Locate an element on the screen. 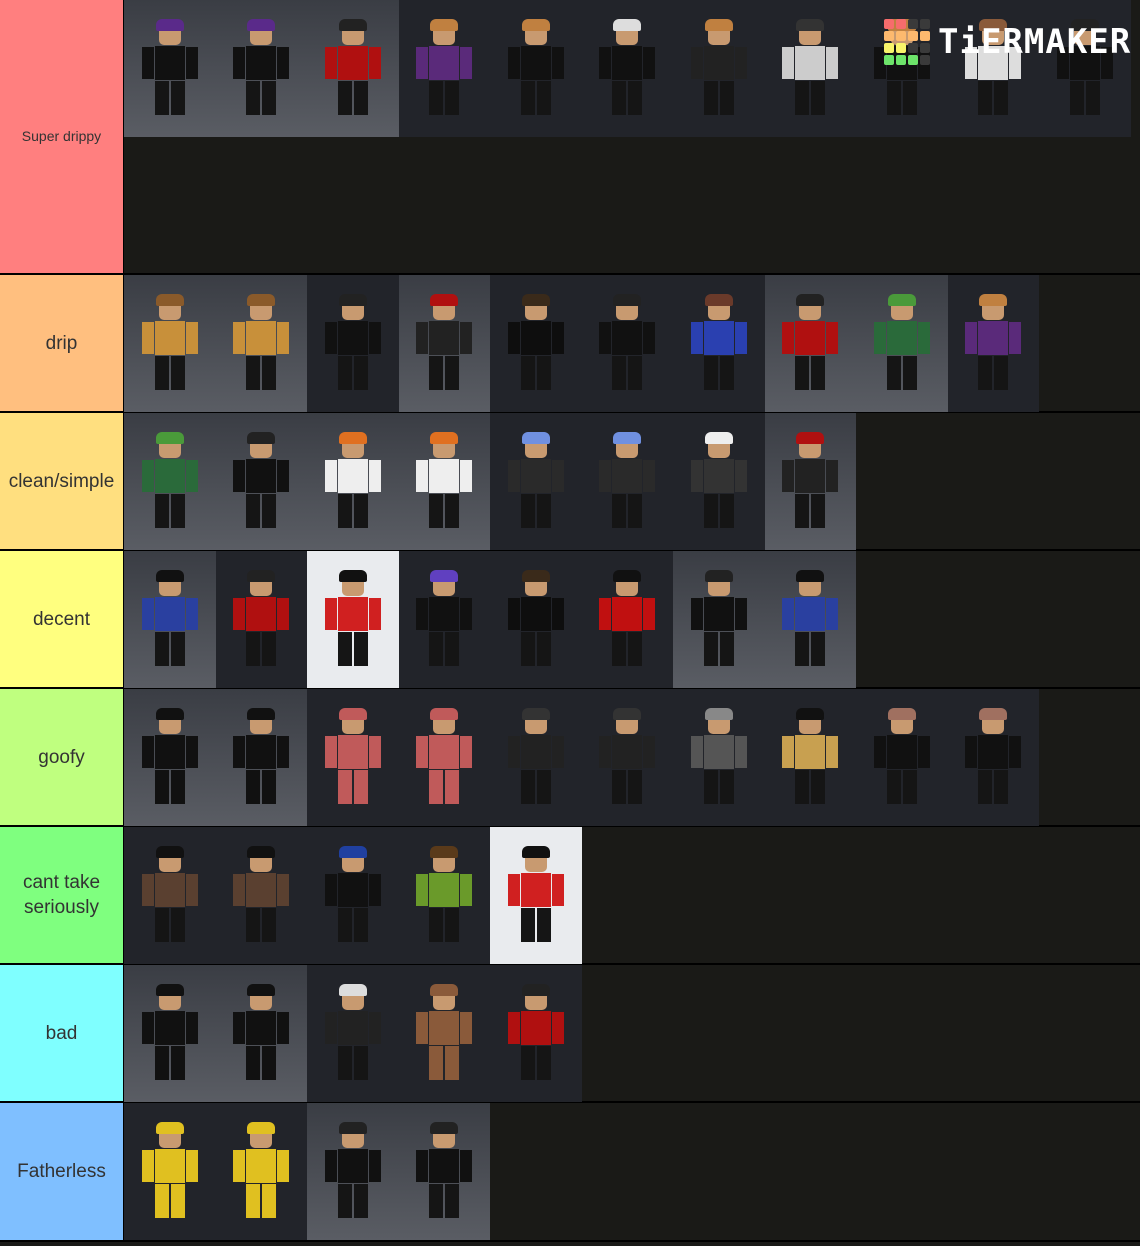 This screenshot has height=1246, width=1140. tier-label: goofy is located at coordinates (62, 757).